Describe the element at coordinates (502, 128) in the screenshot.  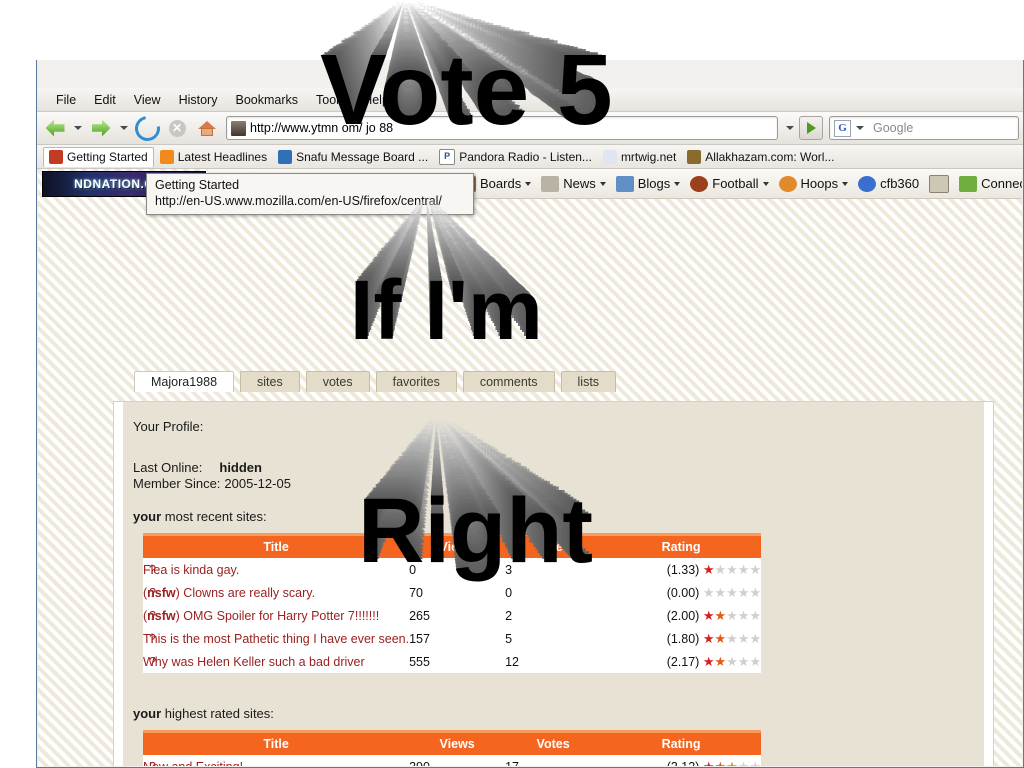
I see `address-bar: http://www.ytmn om/ jo 88` at that location.